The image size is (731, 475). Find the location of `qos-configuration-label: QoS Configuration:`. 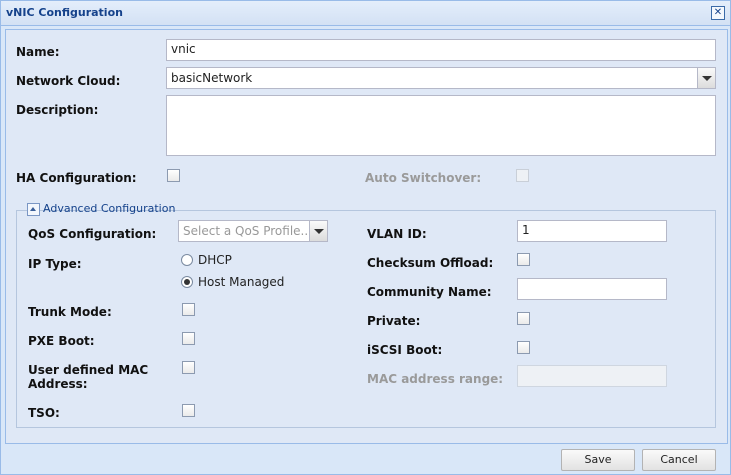

qos-configuration-label: QoS Configuration: is located at coordinates (92, 234).